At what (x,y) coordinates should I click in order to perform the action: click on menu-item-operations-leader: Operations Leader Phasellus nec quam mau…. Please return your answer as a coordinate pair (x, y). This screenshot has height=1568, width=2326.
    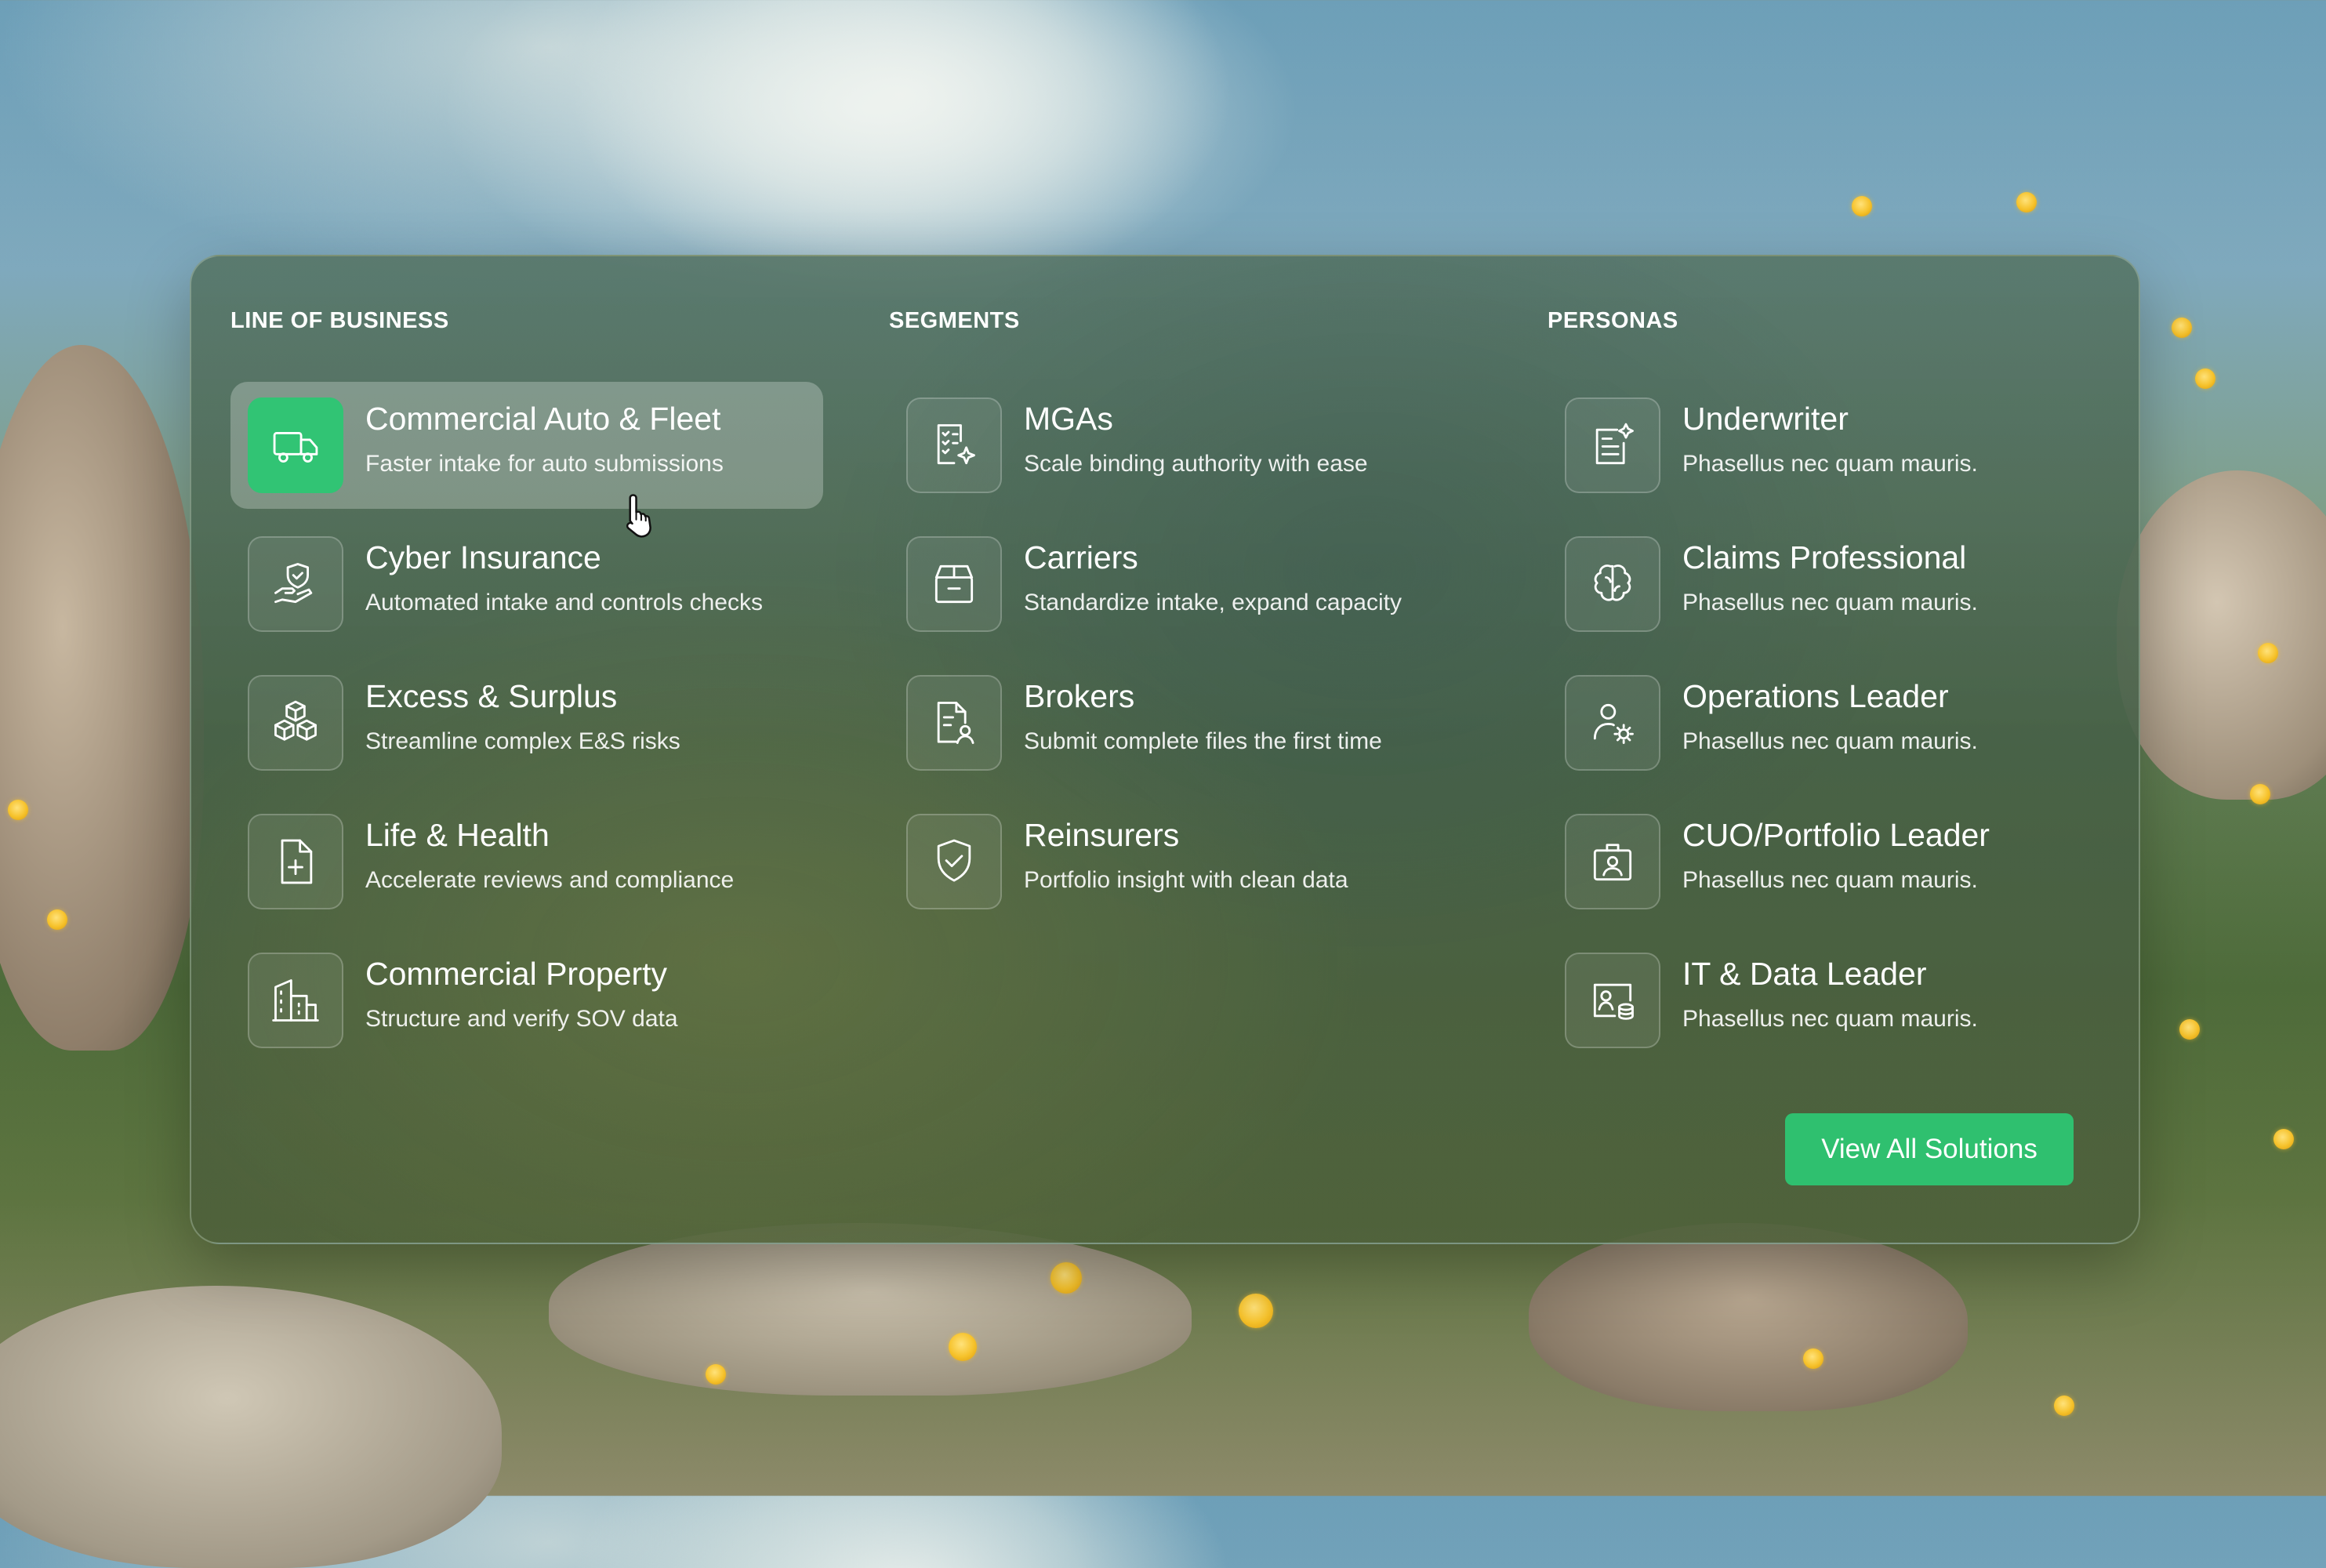
    Looking at the image, I should click on (1844, 722).